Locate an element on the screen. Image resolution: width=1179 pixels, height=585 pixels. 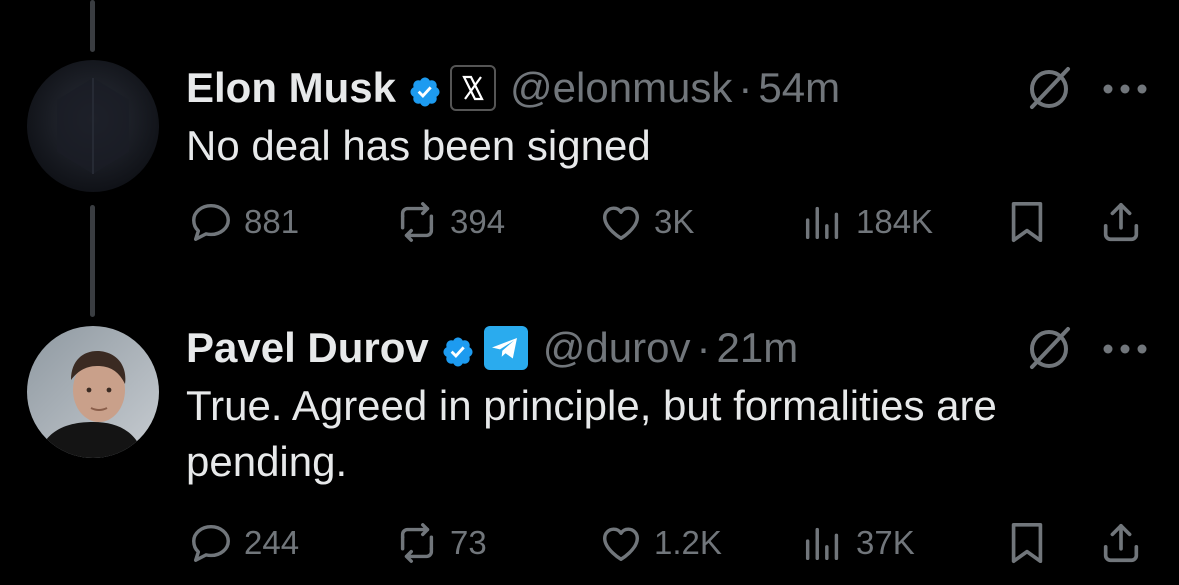
tweet-header: Elon Musk @elonmusk · 54m is located at coordinates (513, 88).